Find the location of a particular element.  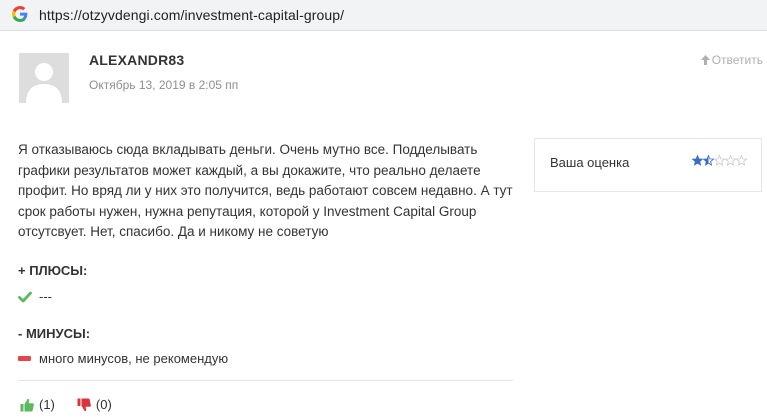

dislike-count: (0) is located at coordinates (103, 404).